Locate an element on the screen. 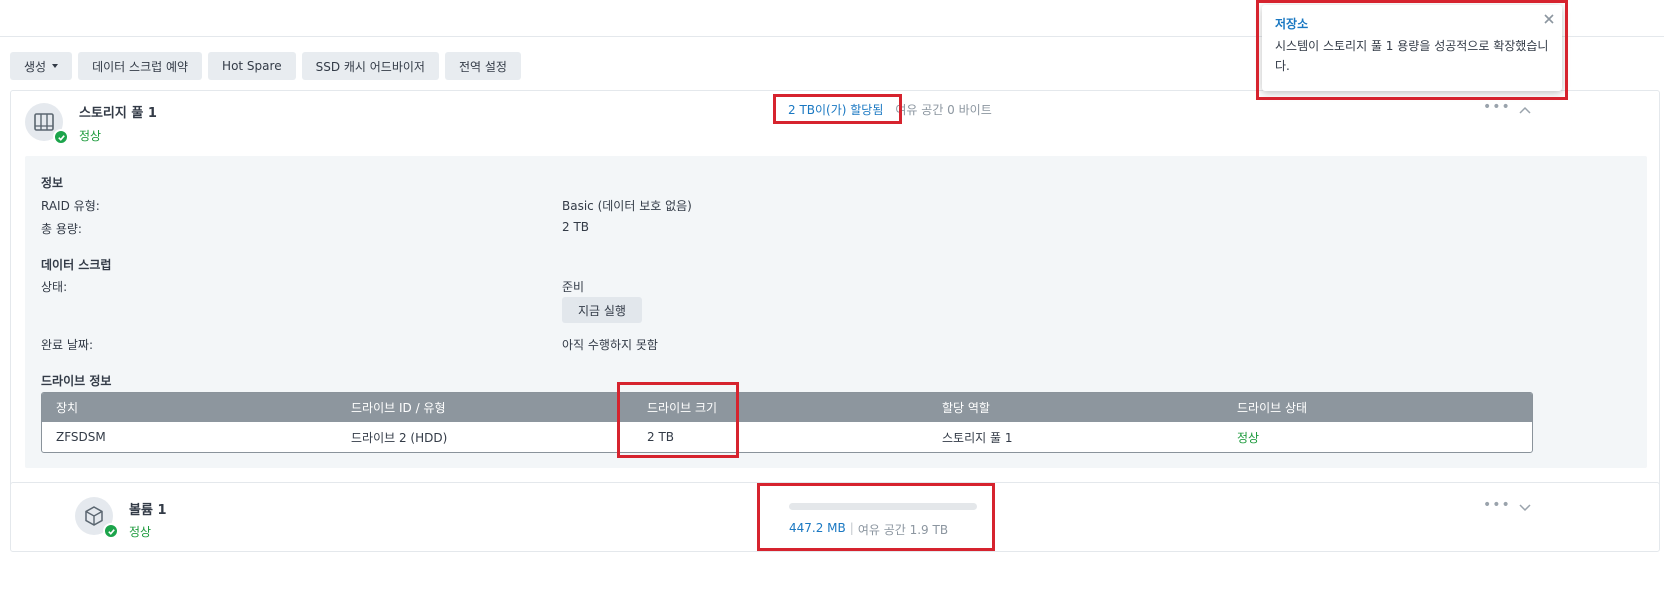 The width and height of the screenshot is (1664, 598). volume-card: 볼륨 1 정상 447.2 MB | 여유 공간 1.9 TB ••• is located at coordinates (835, 517).